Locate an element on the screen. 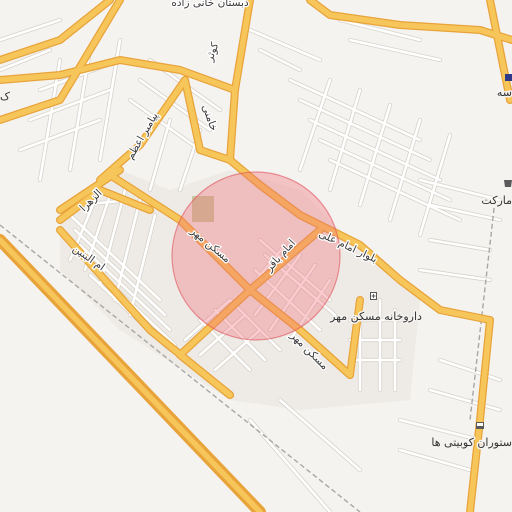  street-label-top: دبستان خانی زاده is located at coordinates (210, 4).